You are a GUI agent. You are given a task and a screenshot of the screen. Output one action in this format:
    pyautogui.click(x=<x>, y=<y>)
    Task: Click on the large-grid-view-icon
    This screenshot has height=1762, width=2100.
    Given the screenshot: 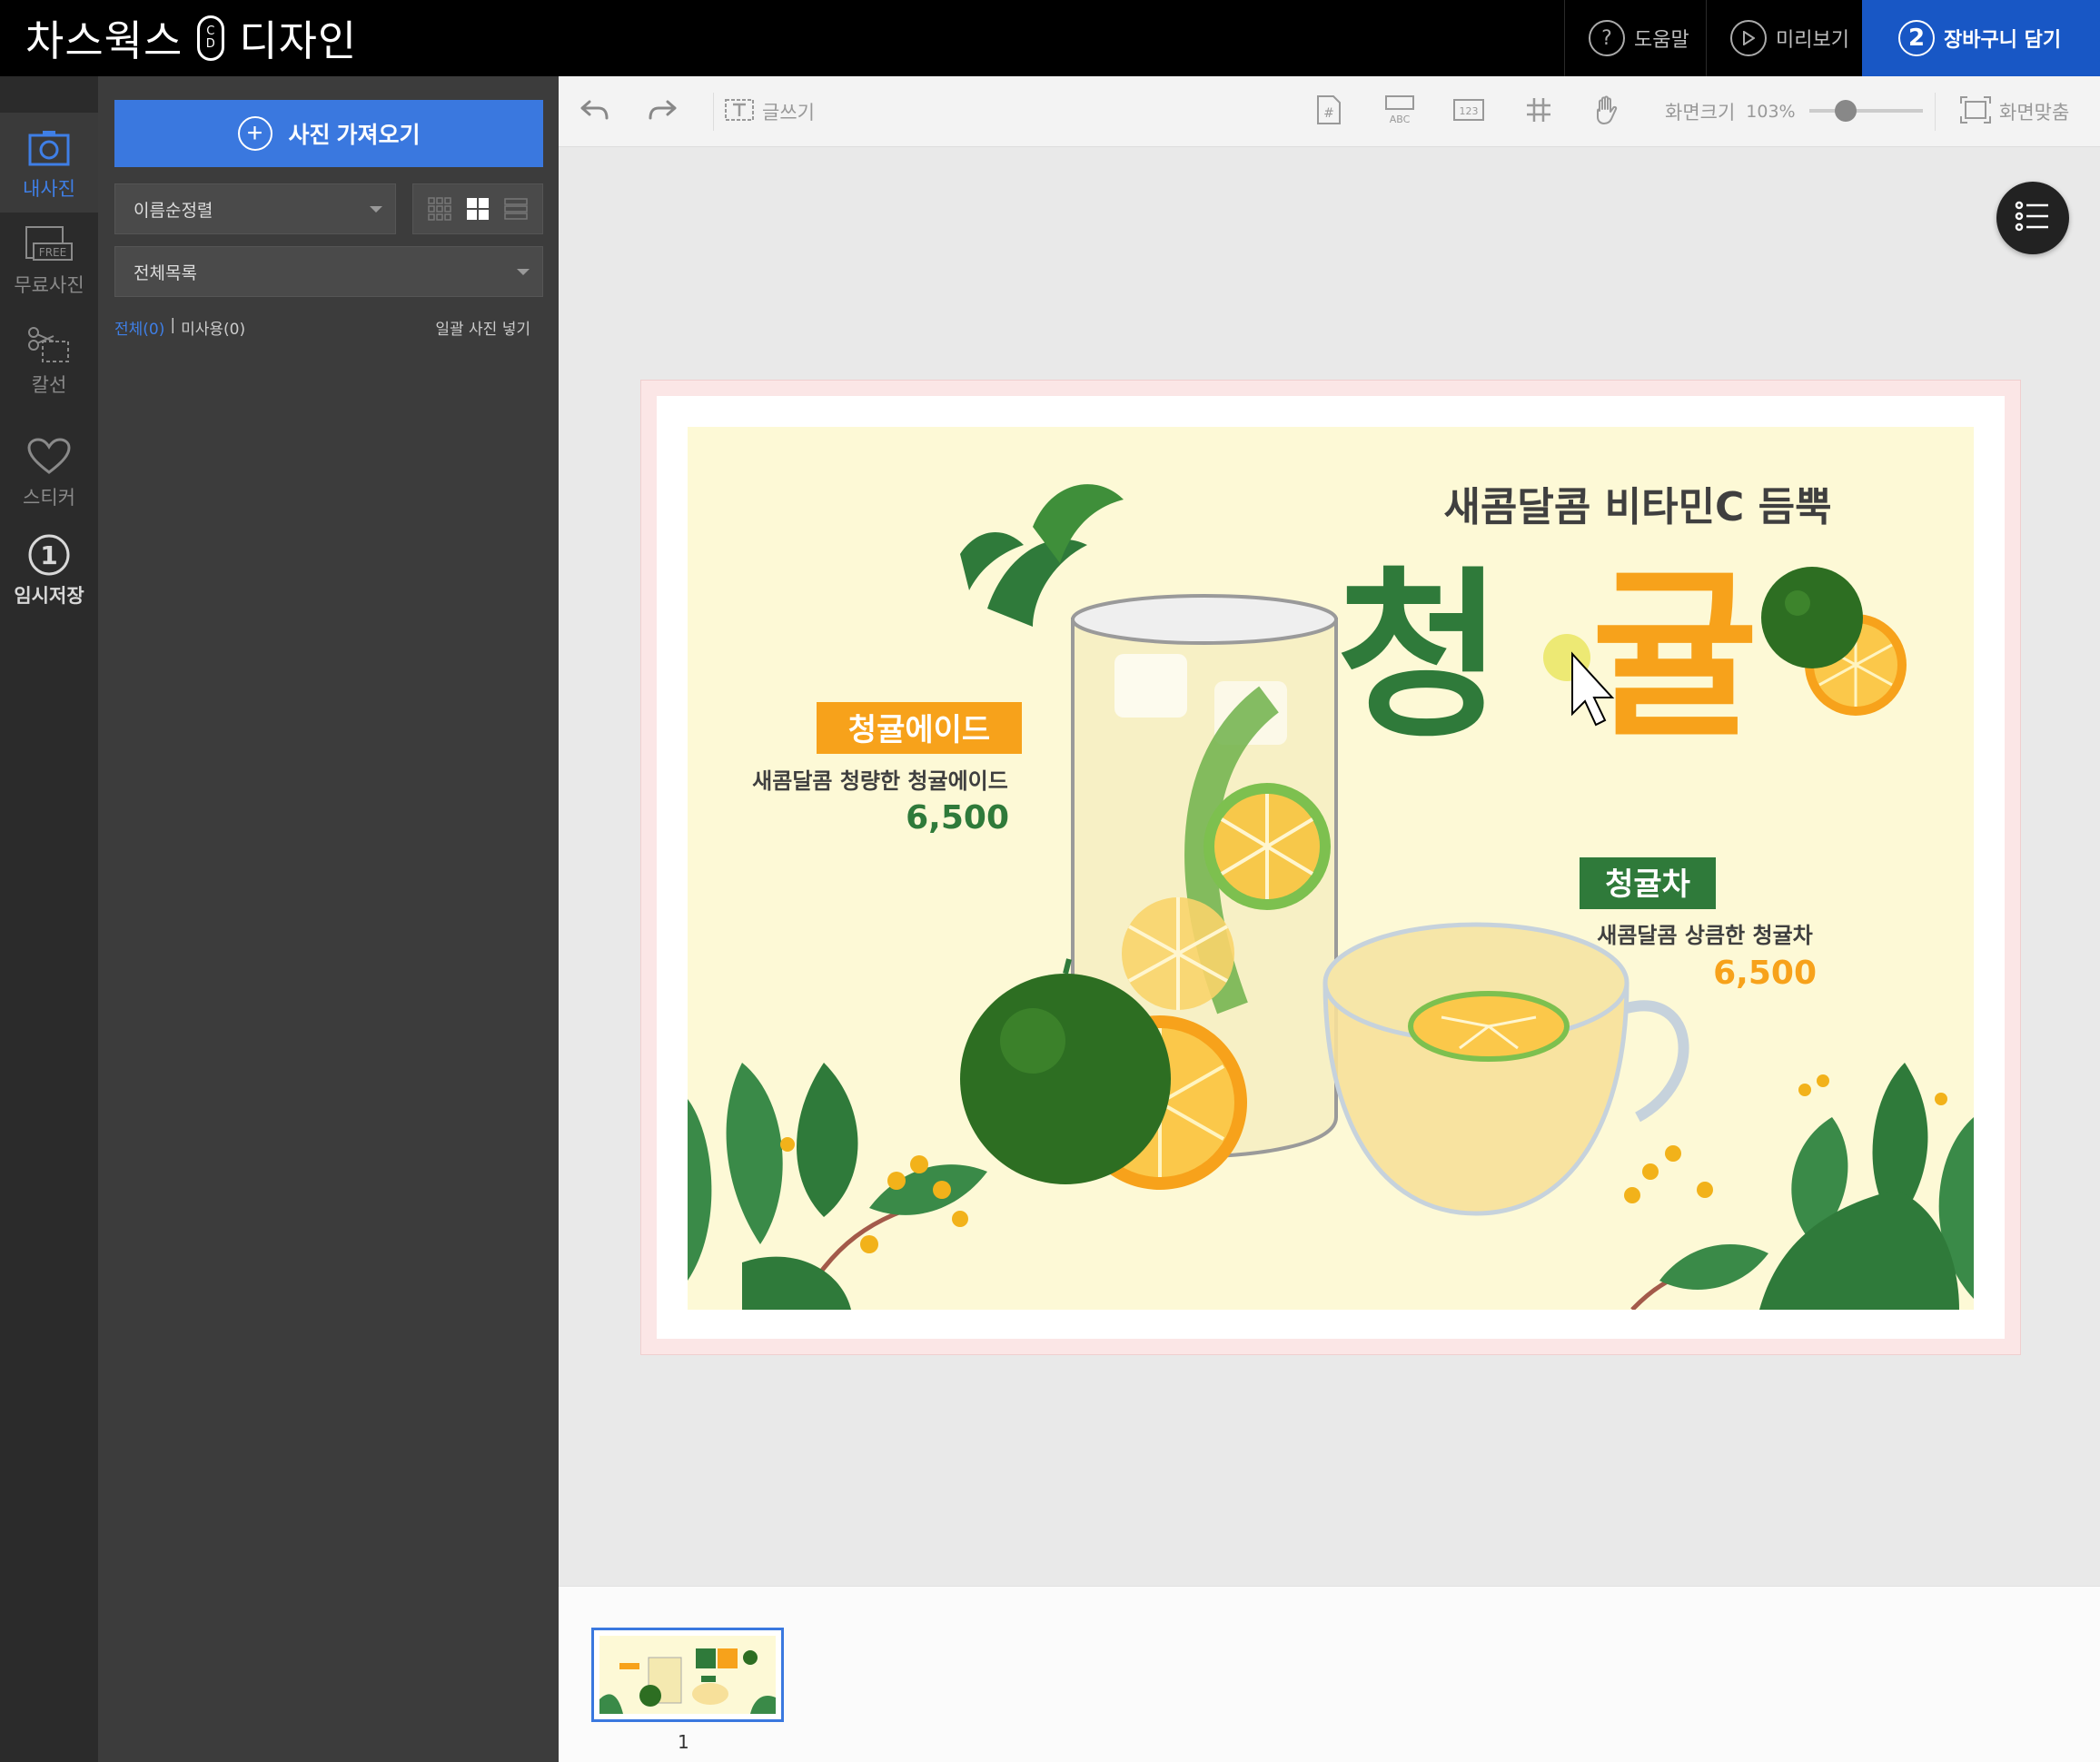 What is the action you would take?
    pyautogui.click(x=478, y=209)
    